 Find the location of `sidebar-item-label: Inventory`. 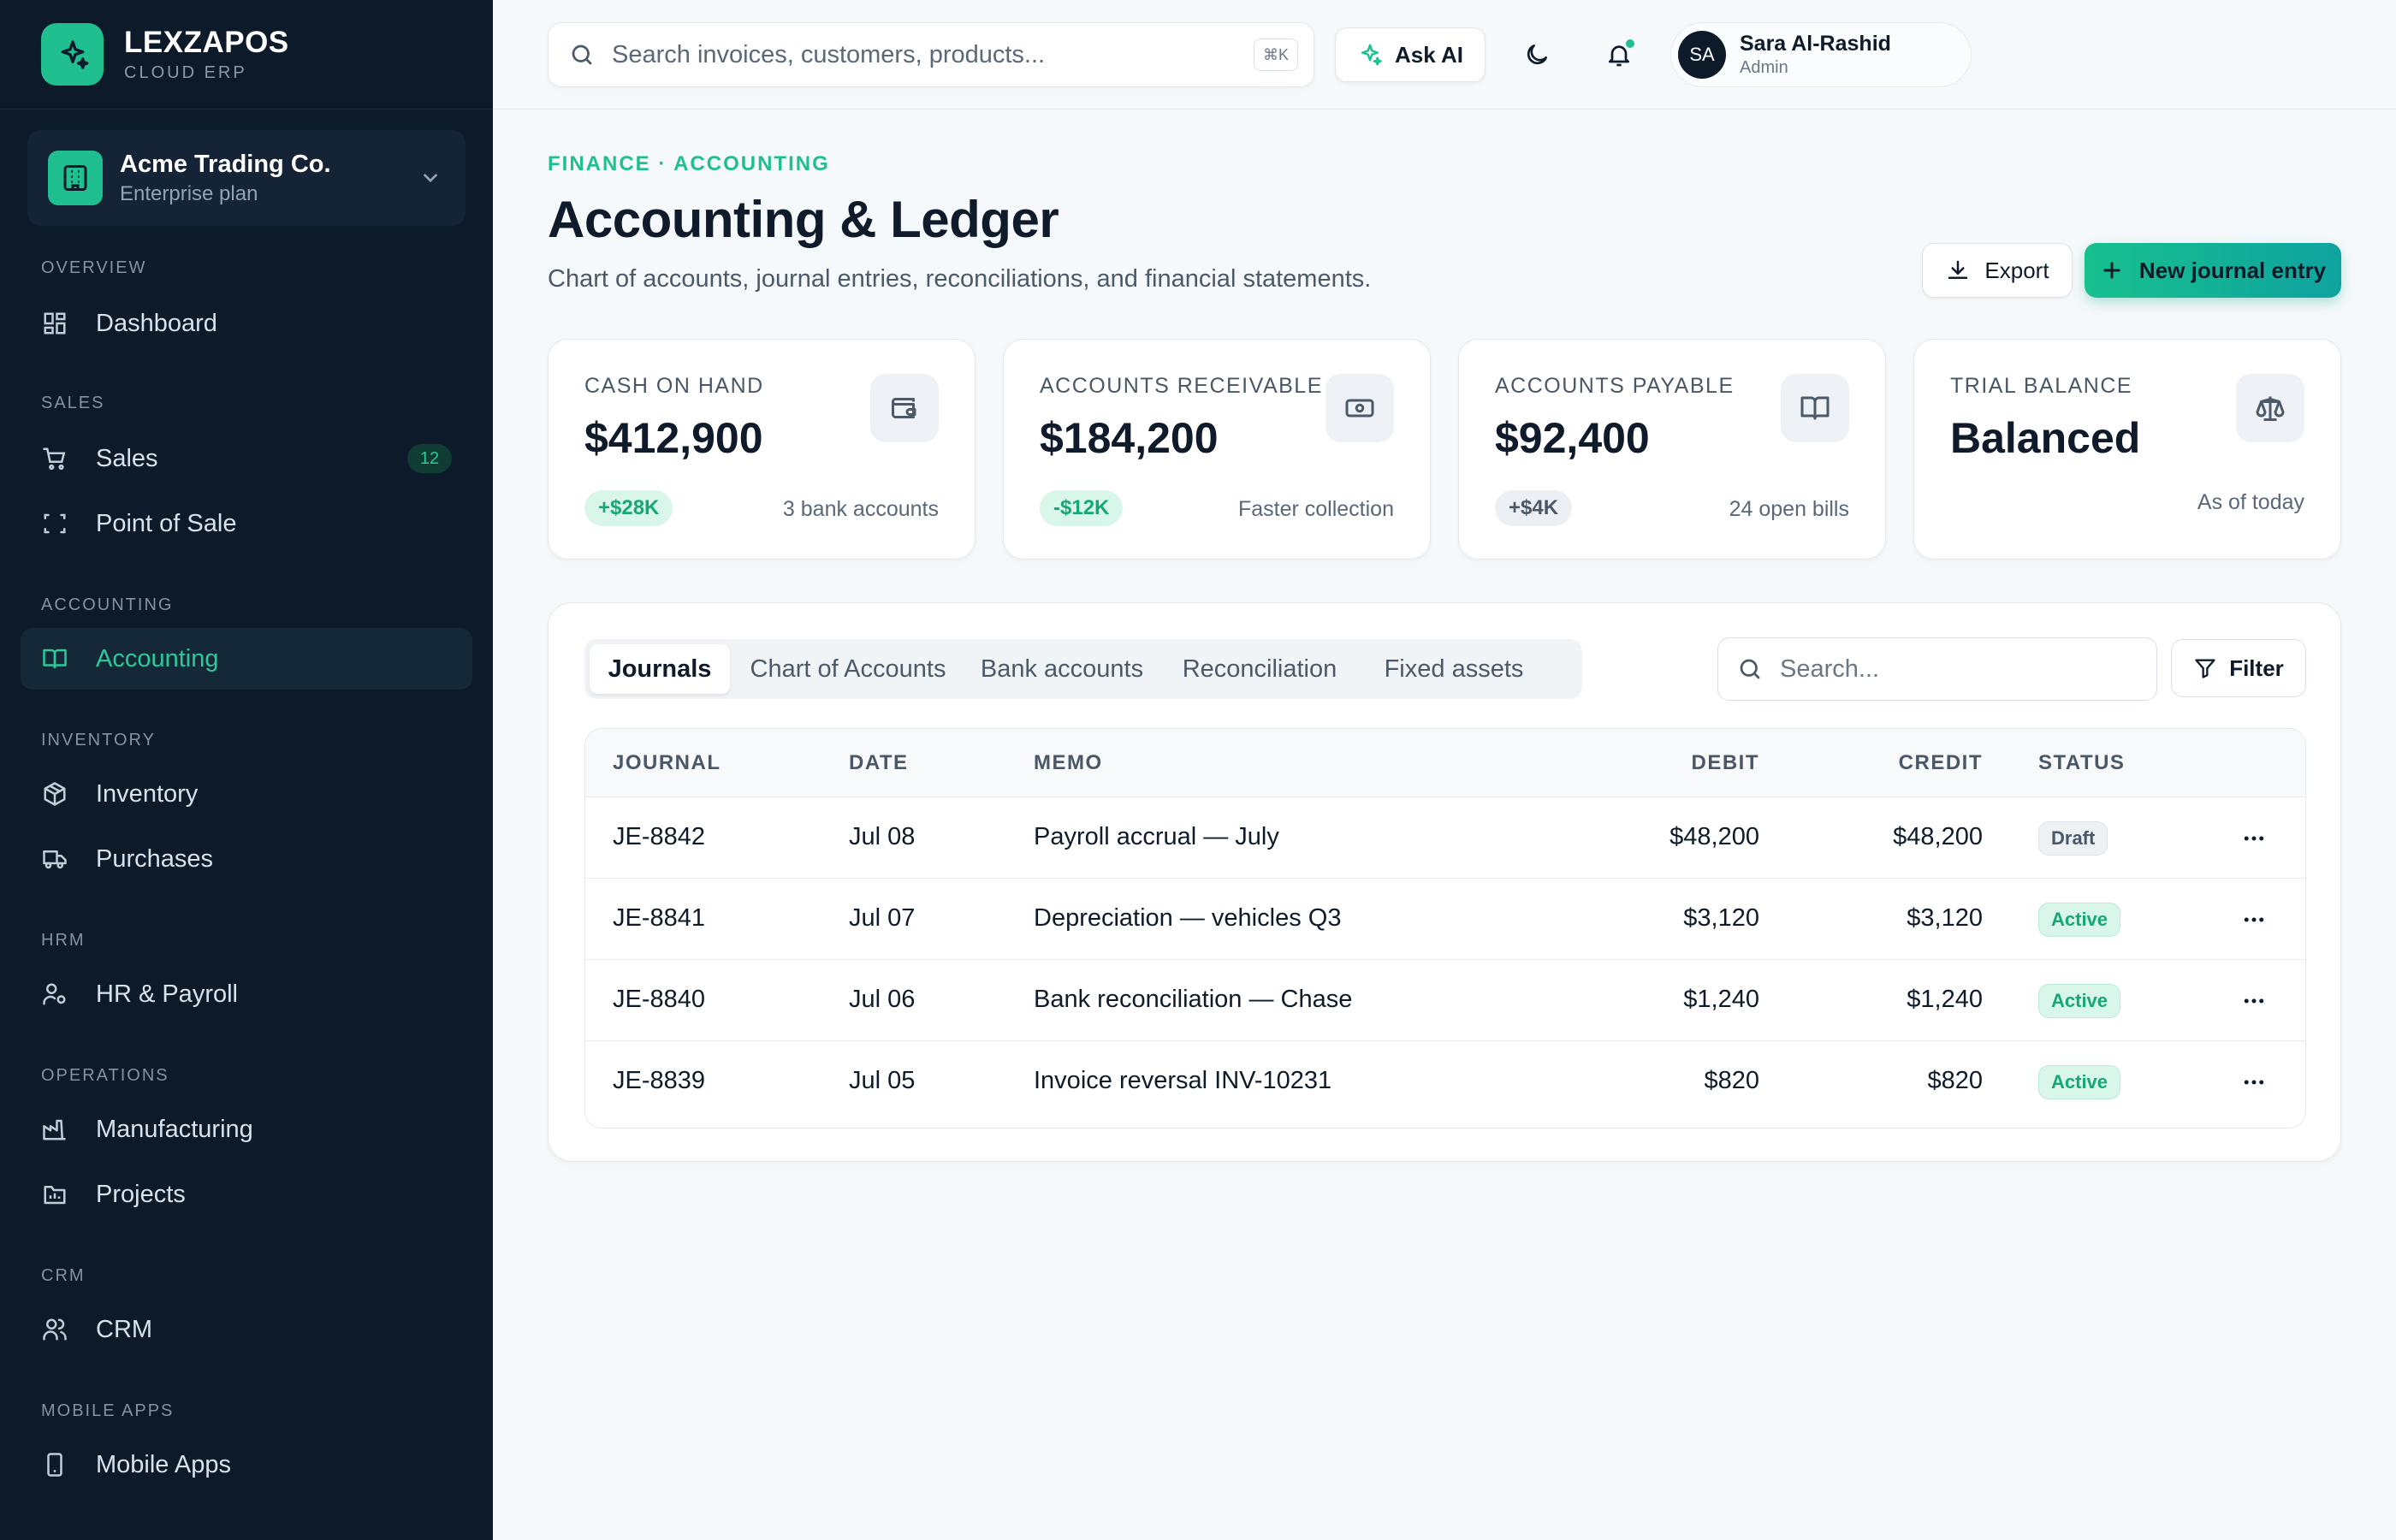

sidebar-item-label: Inventory is located at coordinates (147, 793).